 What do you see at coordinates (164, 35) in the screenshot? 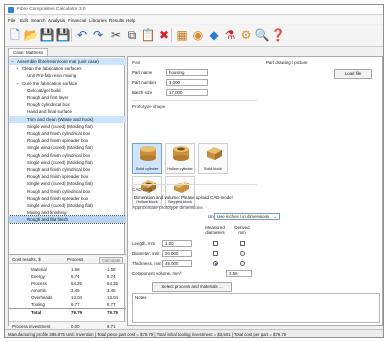
I see `delete-icon: ✖` at bounding box center [164, 35].